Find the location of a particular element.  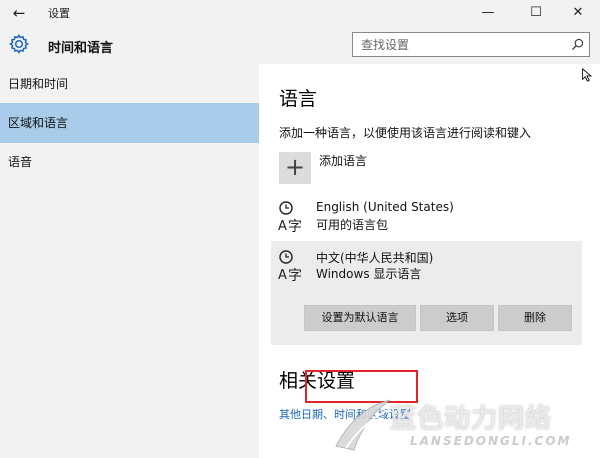

add-language-button: + 添加语言 is located at coordinates (419, 169).